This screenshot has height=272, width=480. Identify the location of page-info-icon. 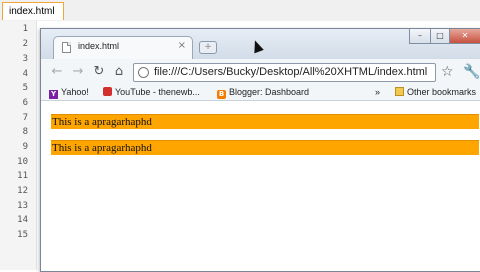
(143, 72).